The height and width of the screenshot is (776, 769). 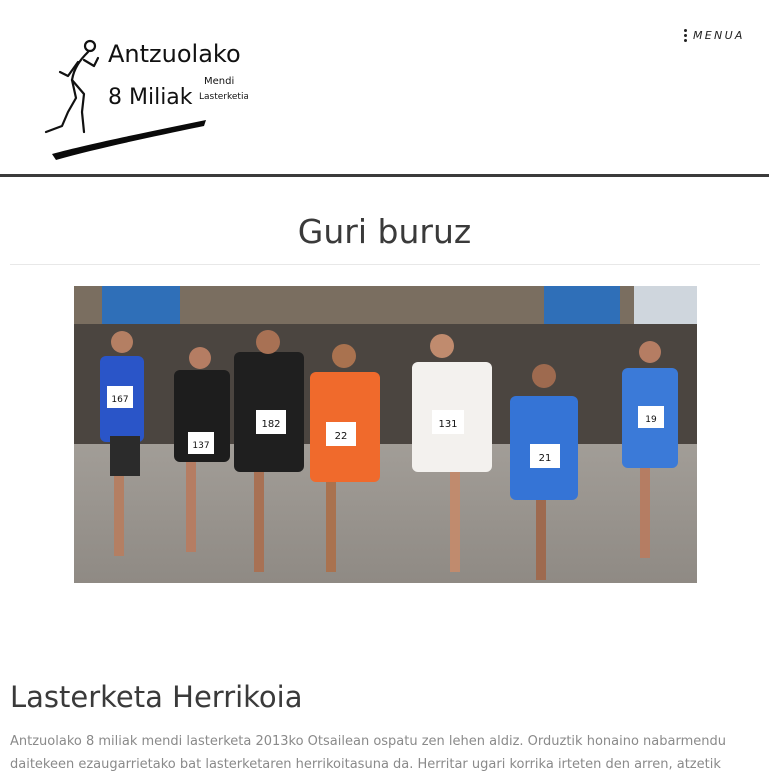 I want to click on brush-stroke-icon, so click(x=129, y=140).